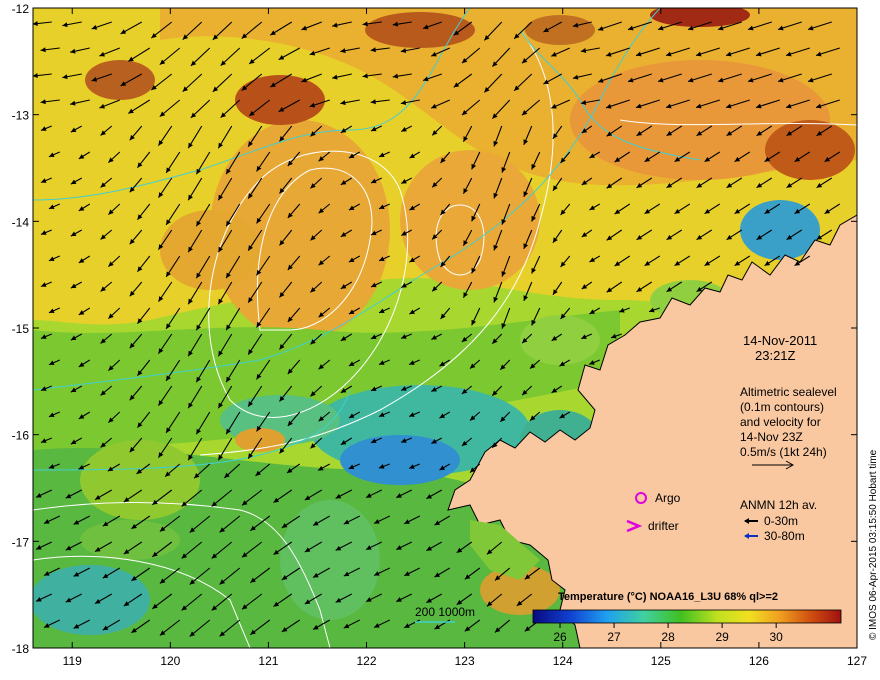 The image size is (880, 680). Describe the element at coordinates (465, 661) in the screenshot. I see `lon-tick-label: 123` at that location.